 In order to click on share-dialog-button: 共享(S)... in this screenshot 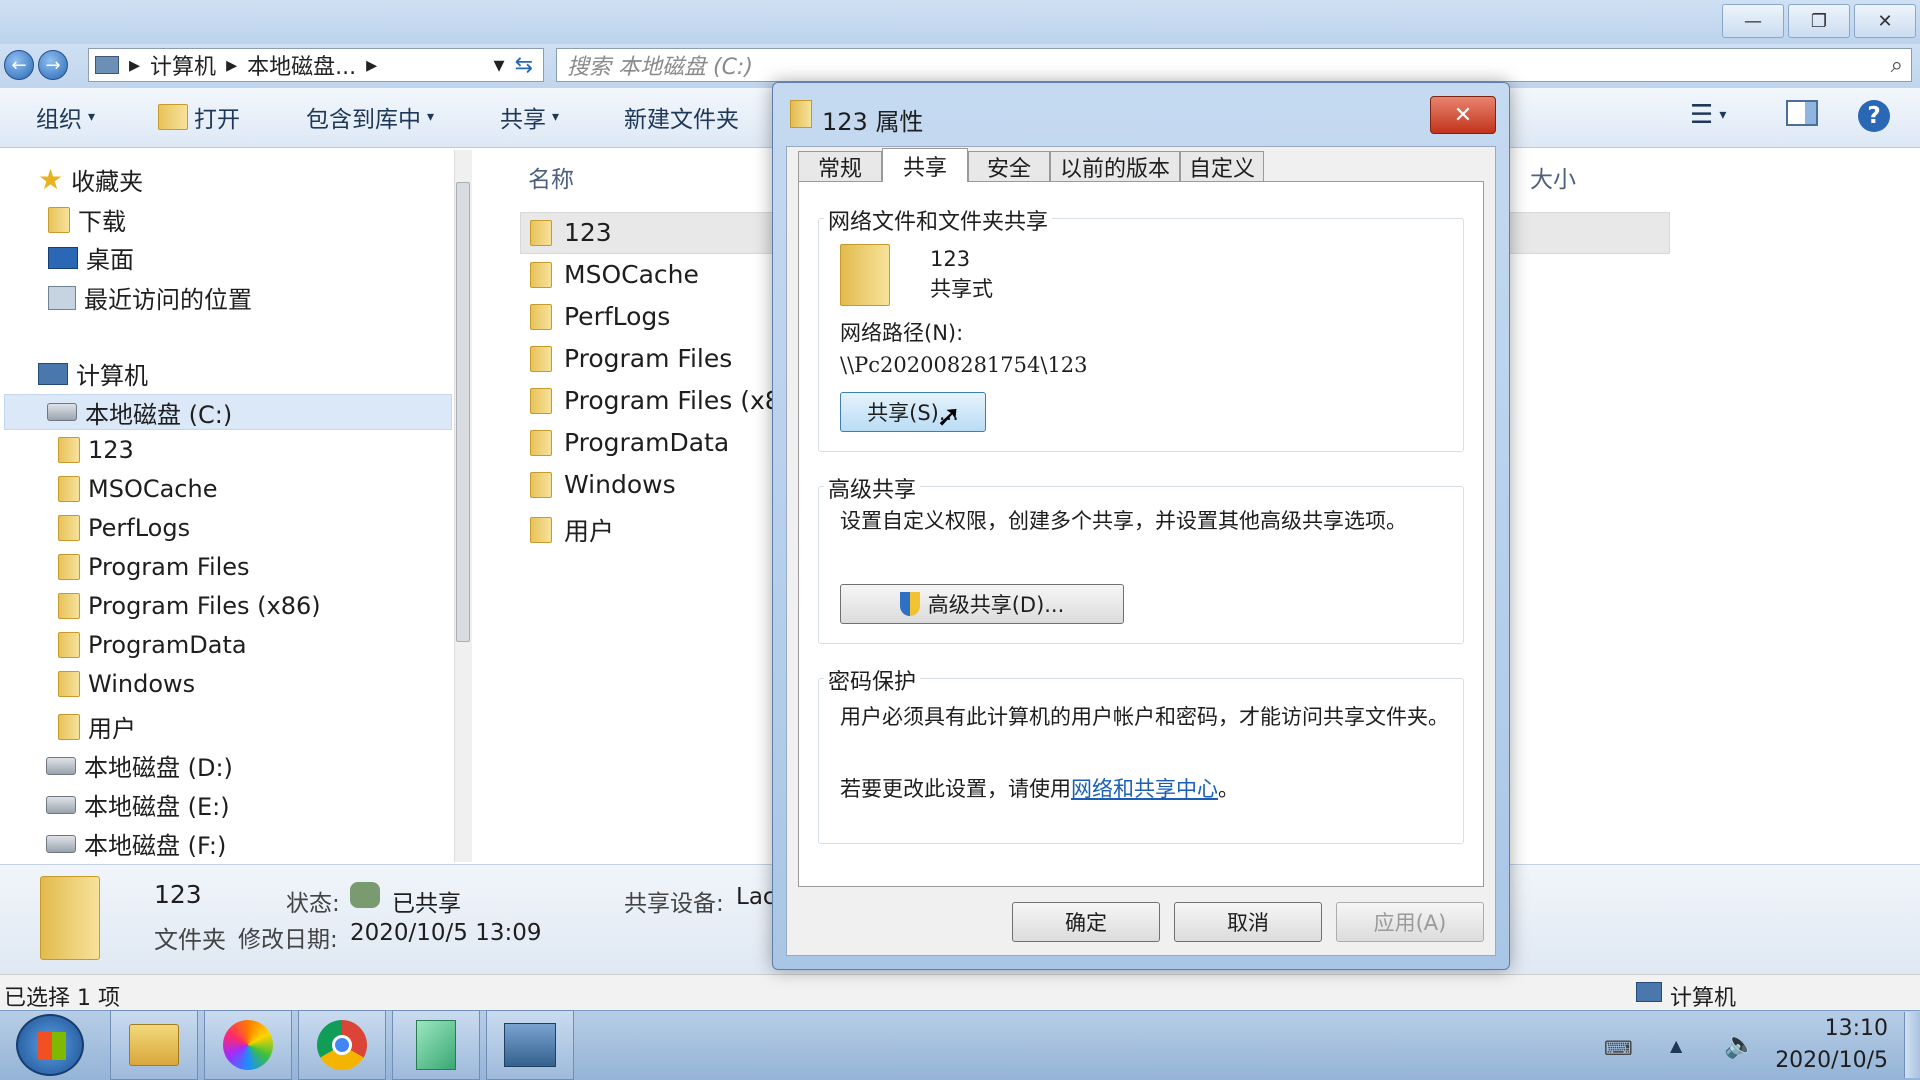, I will do `click(913, 412)`.